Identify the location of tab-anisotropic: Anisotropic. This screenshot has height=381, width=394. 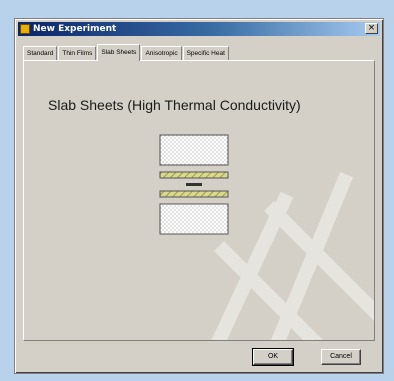
(161, 53).